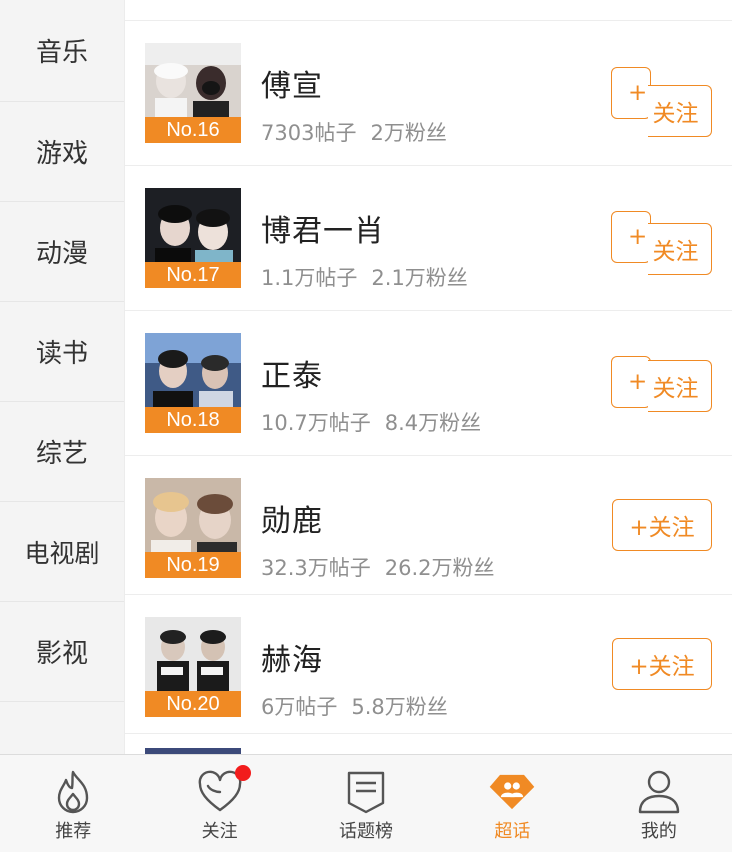  Describe the element at coordinates (193, 667) in the screenshot. I see `topic-thumbnail: No.20` at that location.